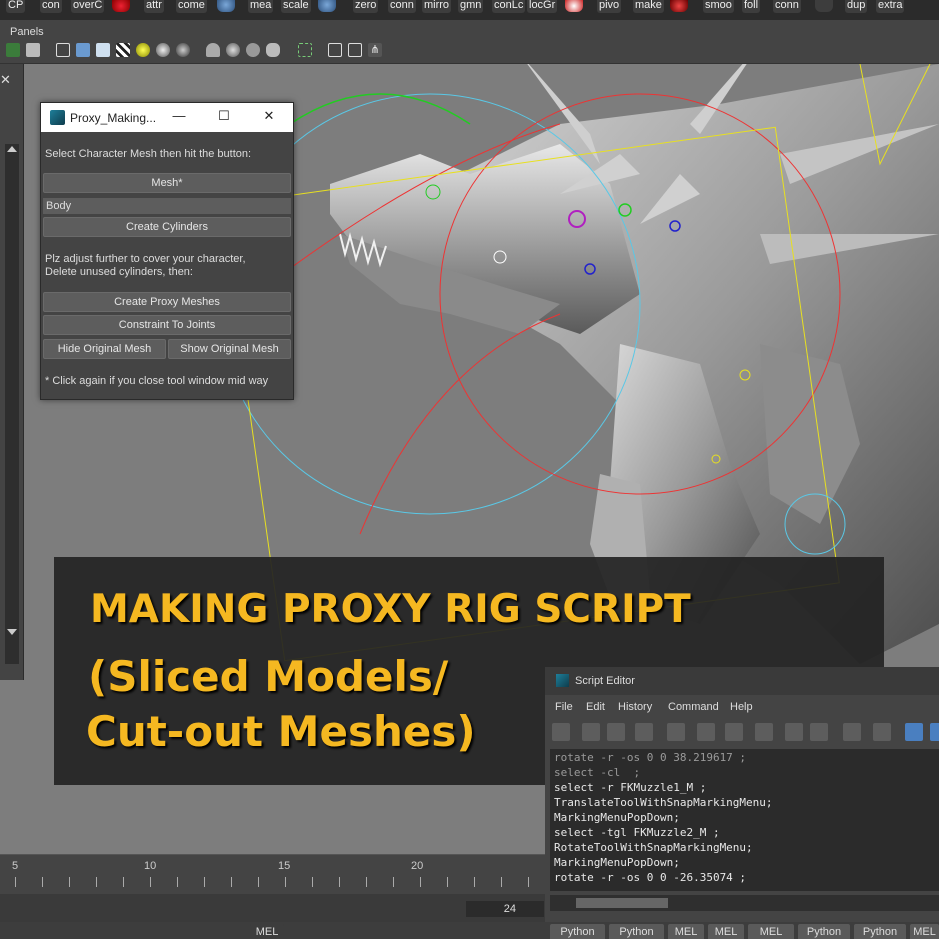 The height and width of the screenshot is (939, 939). I want to click on maximize-button: ☐, so click(224, 116).